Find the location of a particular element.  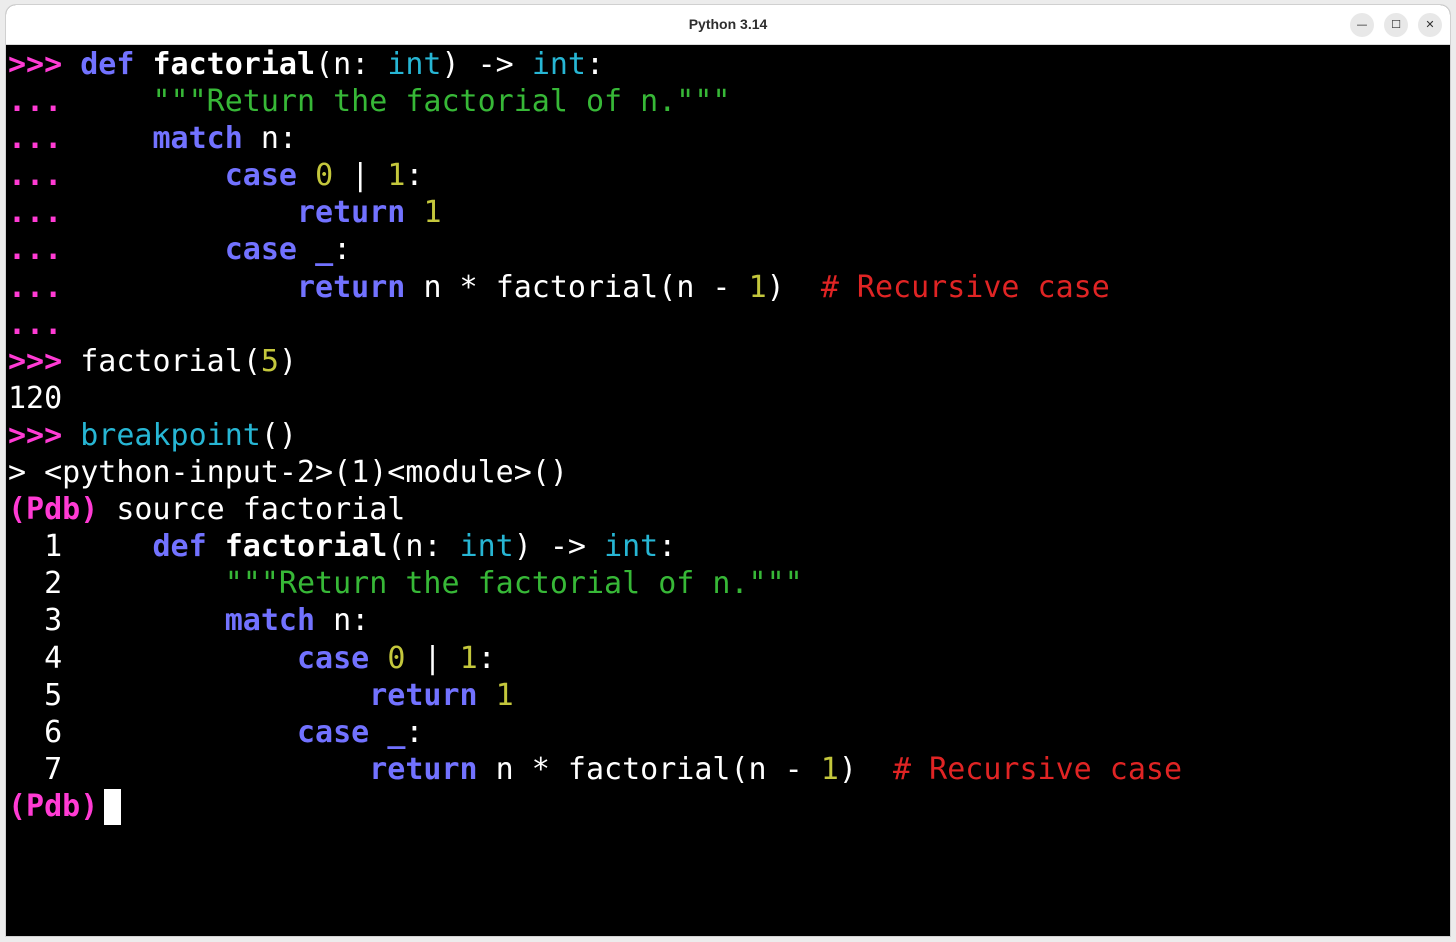

close-button: ✕ is located at coordinates (1430, 25).